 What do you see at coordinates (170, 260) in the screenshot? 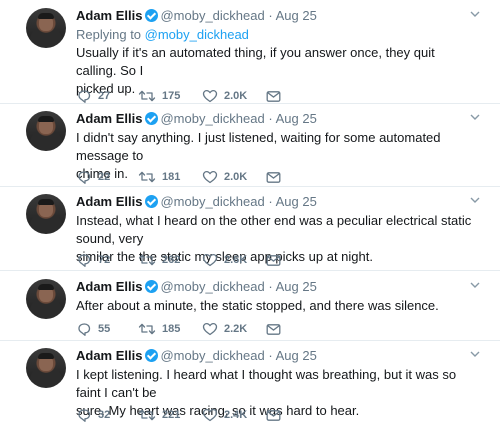
I see `retweet-button: 262` at bounding box center [170, 260].